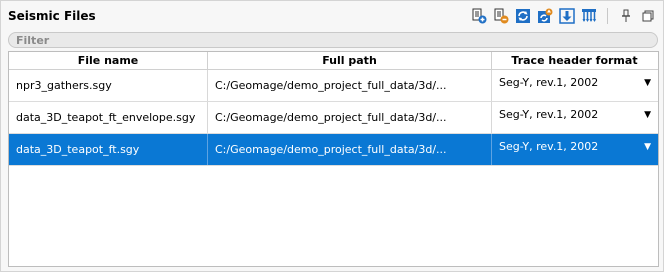 The height and width of the screenshot is (272, 664). Describe the element at coordinates (108, 149) in the screenshot. I see `file-name-cell: data_3D_teapot_ft.sgy` at that location.